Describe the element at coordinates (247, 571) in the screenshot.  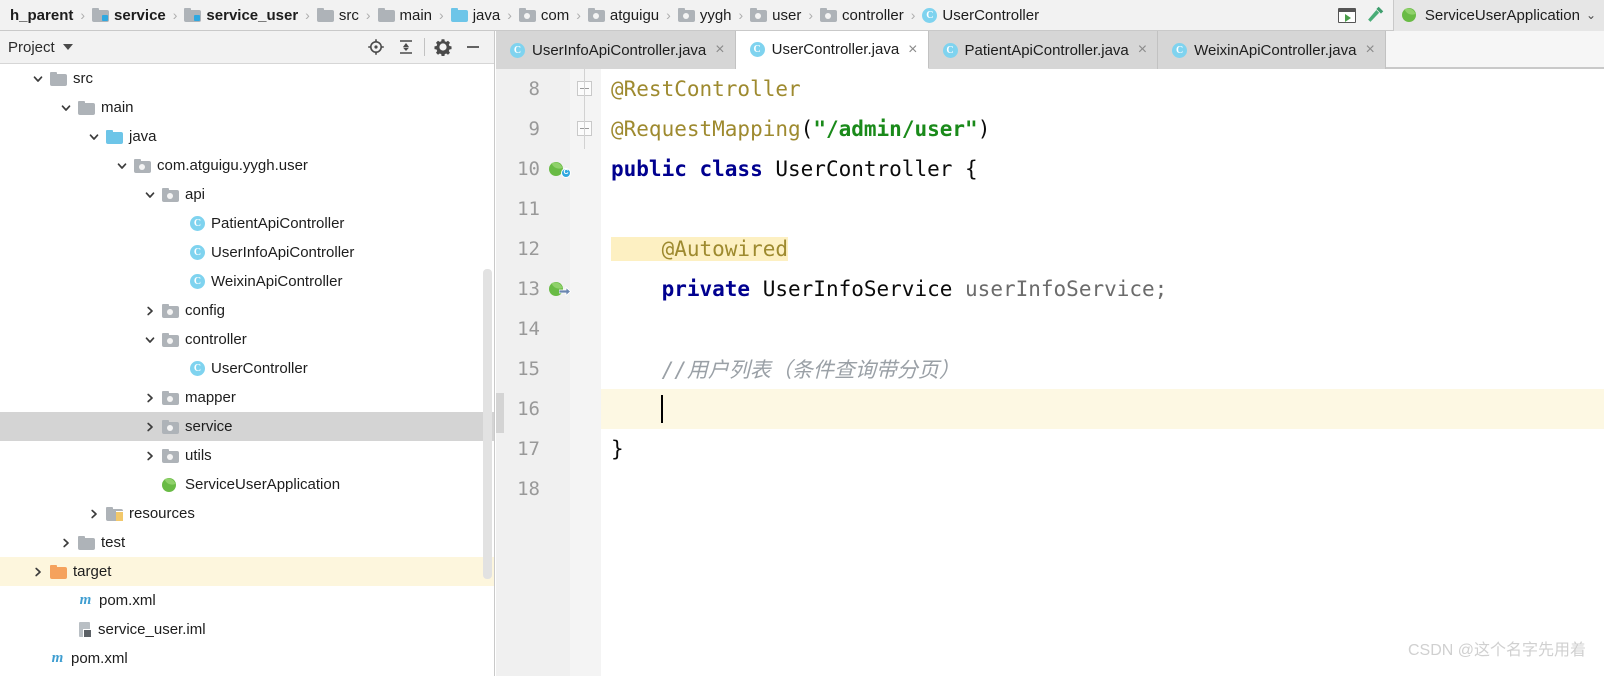
I see `tree-item-target: target` at that location.